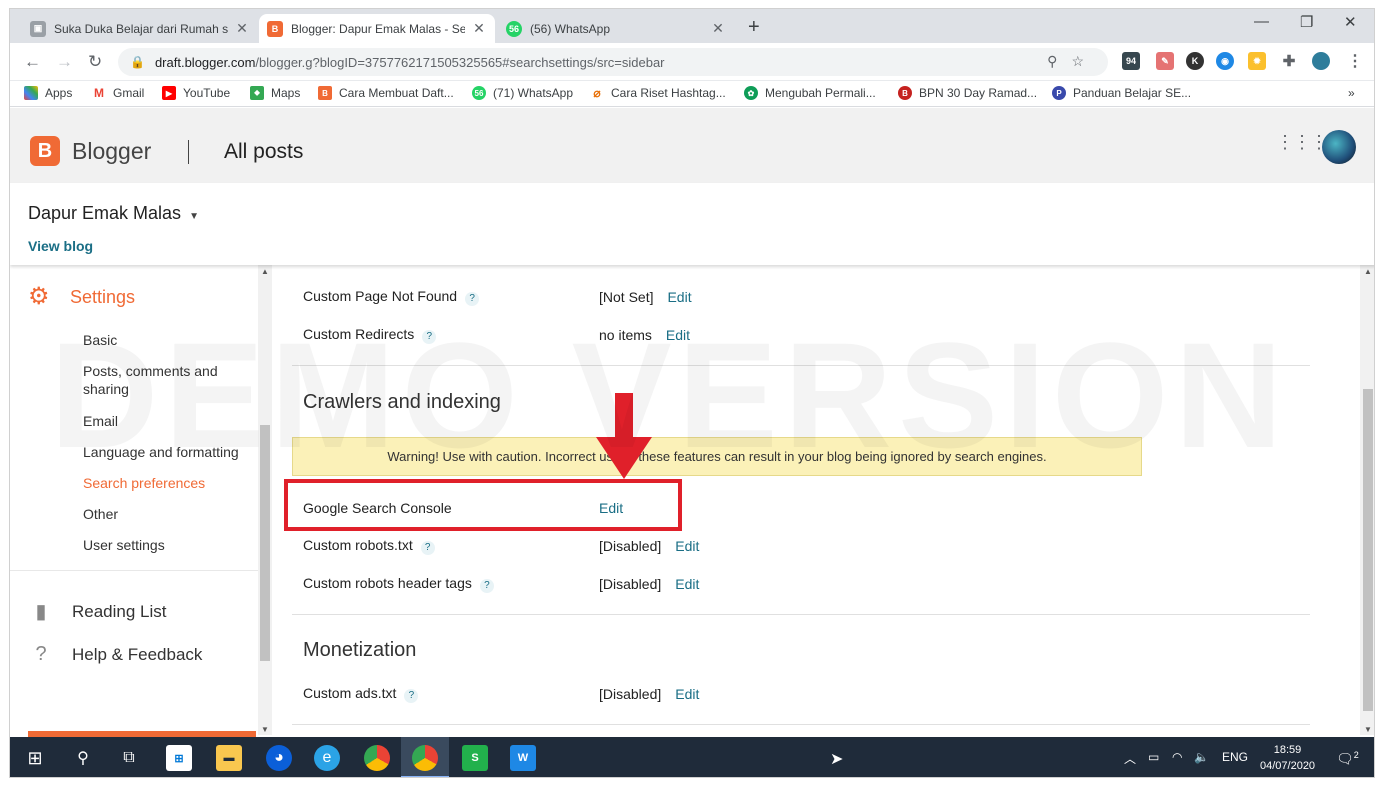 Image resolution: width=1383 pixels, height=785 pixels. I want to click on tag-icon: ⌀, so click(597, 93).